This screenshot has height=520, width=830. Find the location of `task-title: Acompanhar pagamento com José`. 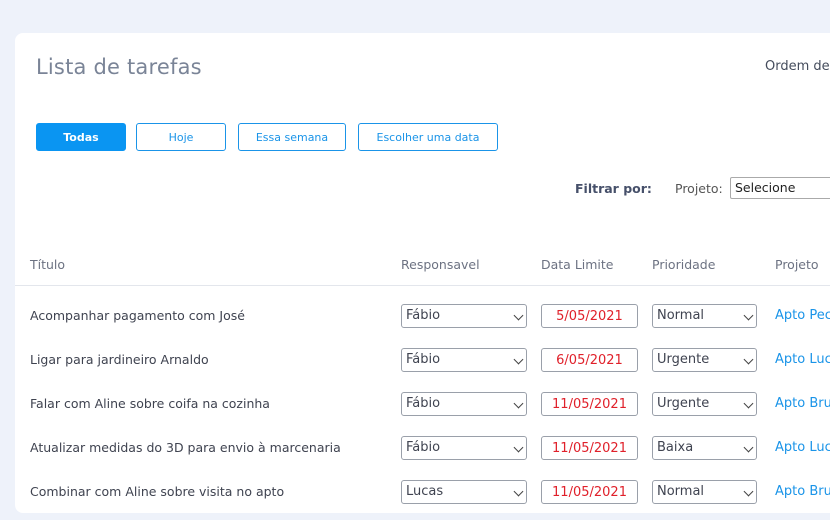

task-title: Acompanhar pagamento com José is located at coordinates (137, 315).